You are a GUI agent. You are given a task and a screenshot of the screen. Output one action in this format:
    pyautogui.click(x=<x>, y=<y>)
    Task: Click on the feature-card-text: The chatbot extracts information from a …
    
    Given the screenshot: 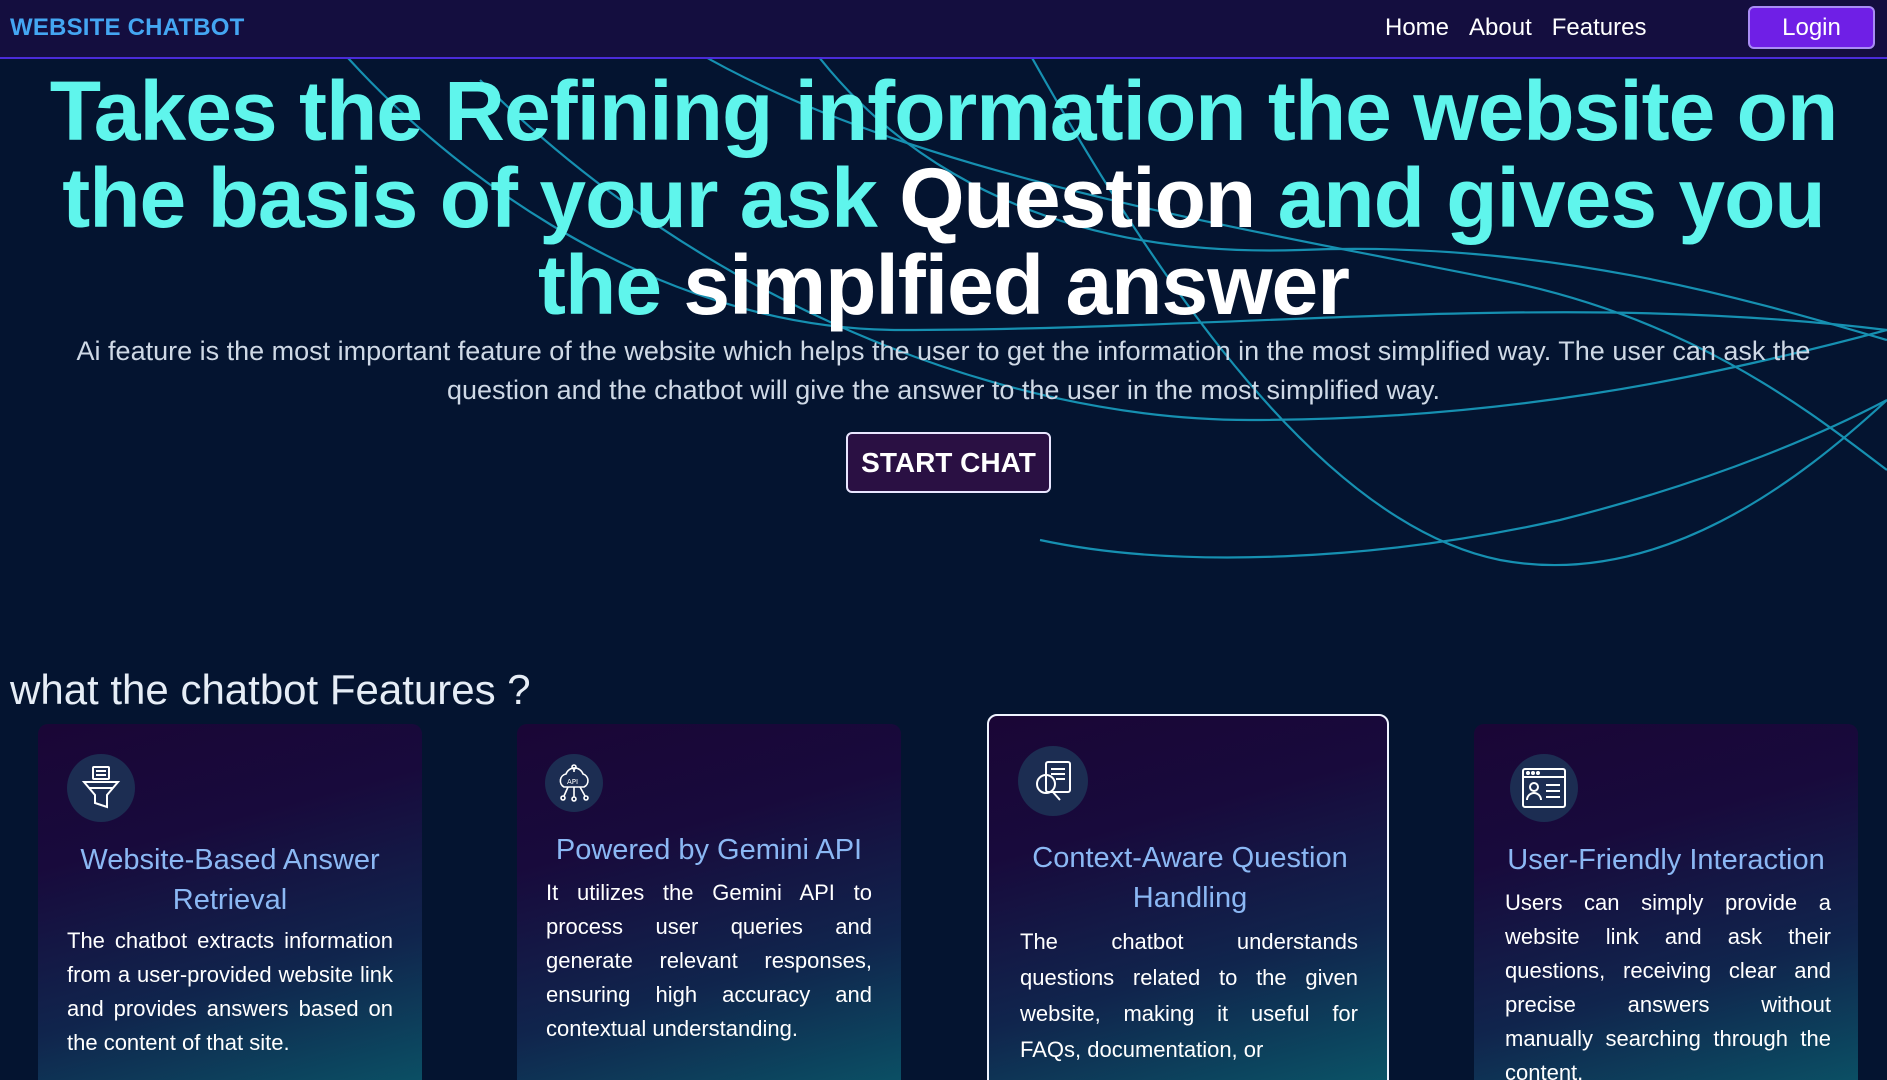 What is the action you would take?
    pyautogui.click(x=230, y=991)
    